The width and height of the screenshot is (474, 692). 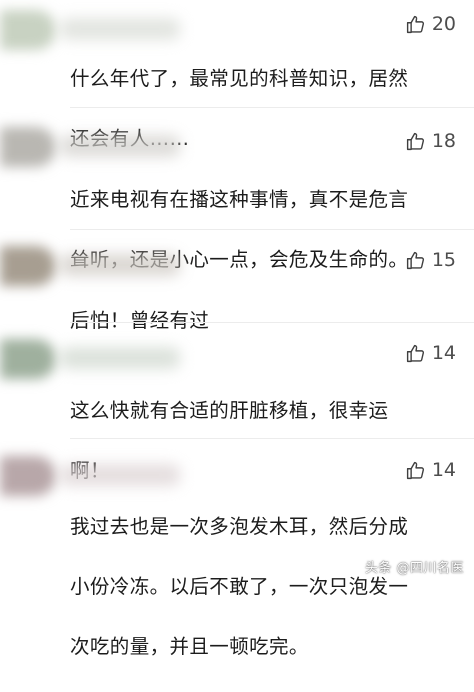 What do you see at coordinates (443, 24) in the screenshot?
I see `like-count: 20` at bounding box center [443, 24].